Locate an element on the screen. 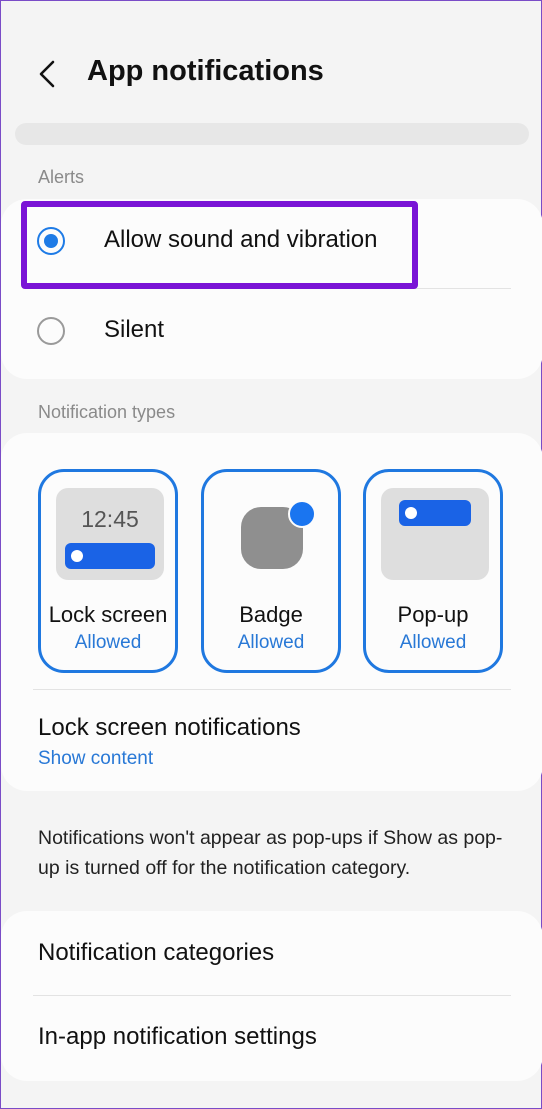 Image resolution: width=542 pixels, height=1109 pixels. radio-selected-icon is located at coordinates (51, 241).